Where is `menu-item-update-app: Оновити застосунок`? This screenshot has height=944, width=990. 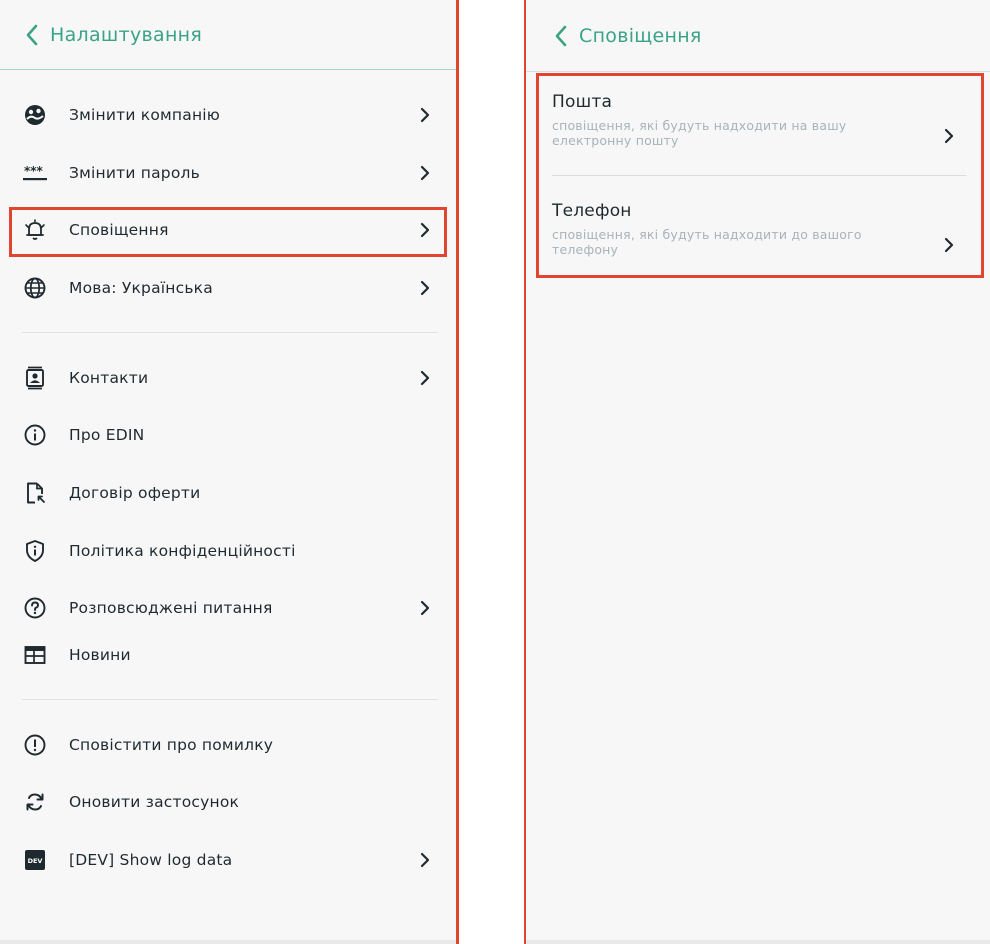 menu-item-update-app: Оновити застосунок is located at coordinates (230, 802).